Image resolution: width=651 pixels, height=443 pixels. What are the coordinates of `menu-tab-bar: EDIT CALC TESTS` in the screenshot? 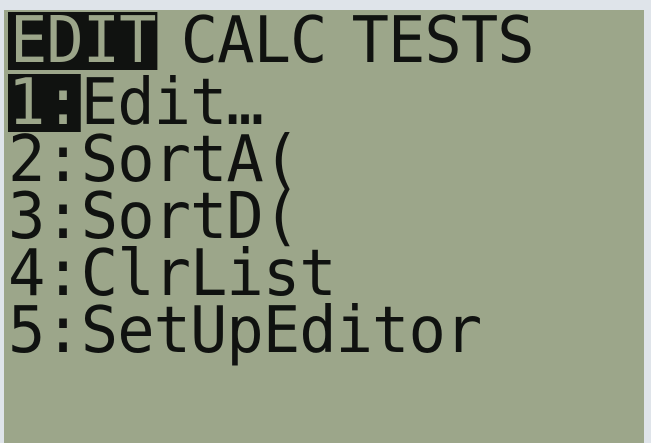 It's located at (272, 41).